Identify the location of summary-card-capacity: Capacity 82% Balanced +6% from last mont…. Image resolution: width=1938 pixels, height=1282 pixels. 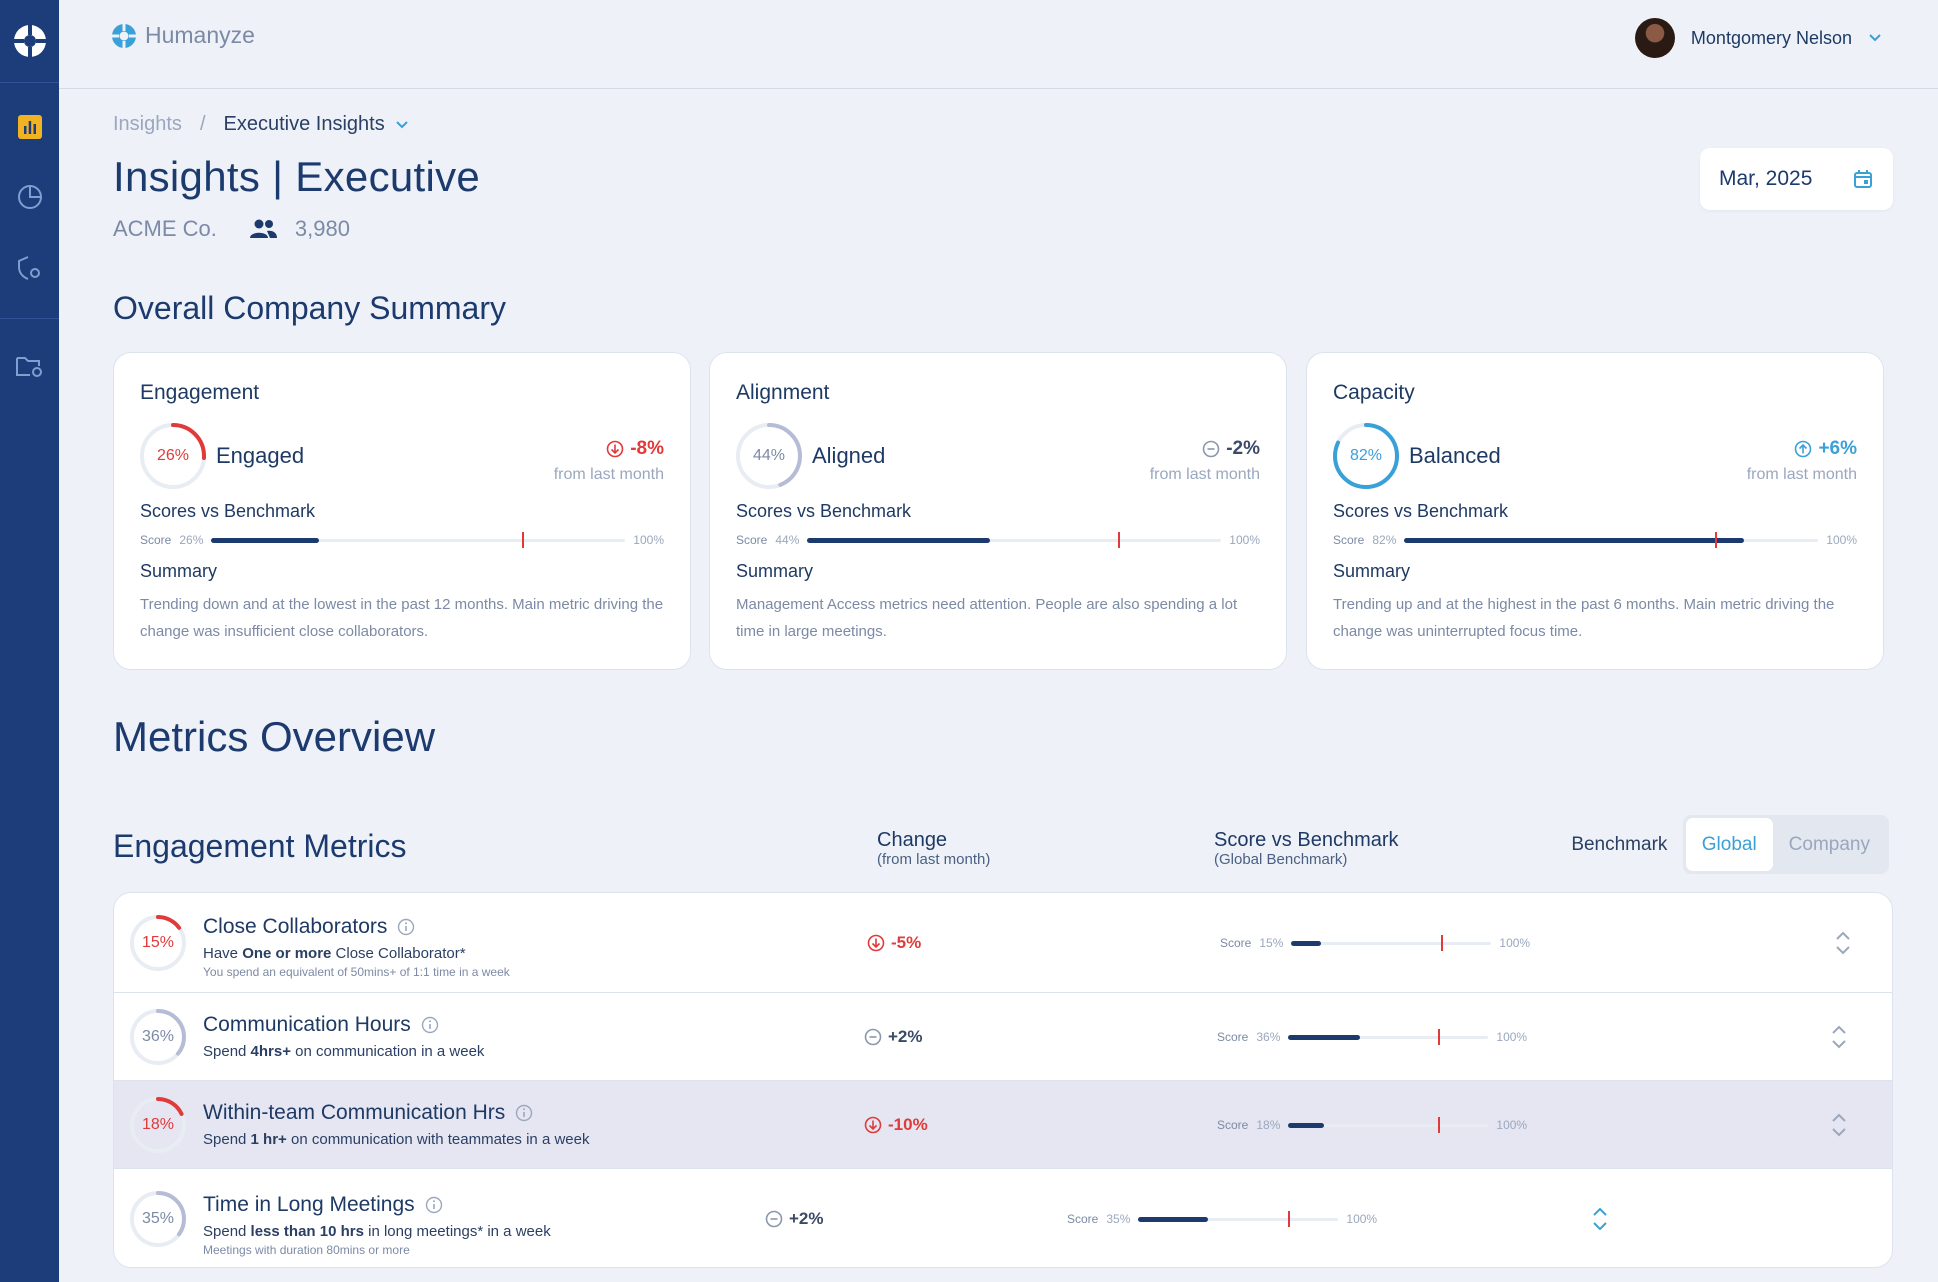
(1595, 511).